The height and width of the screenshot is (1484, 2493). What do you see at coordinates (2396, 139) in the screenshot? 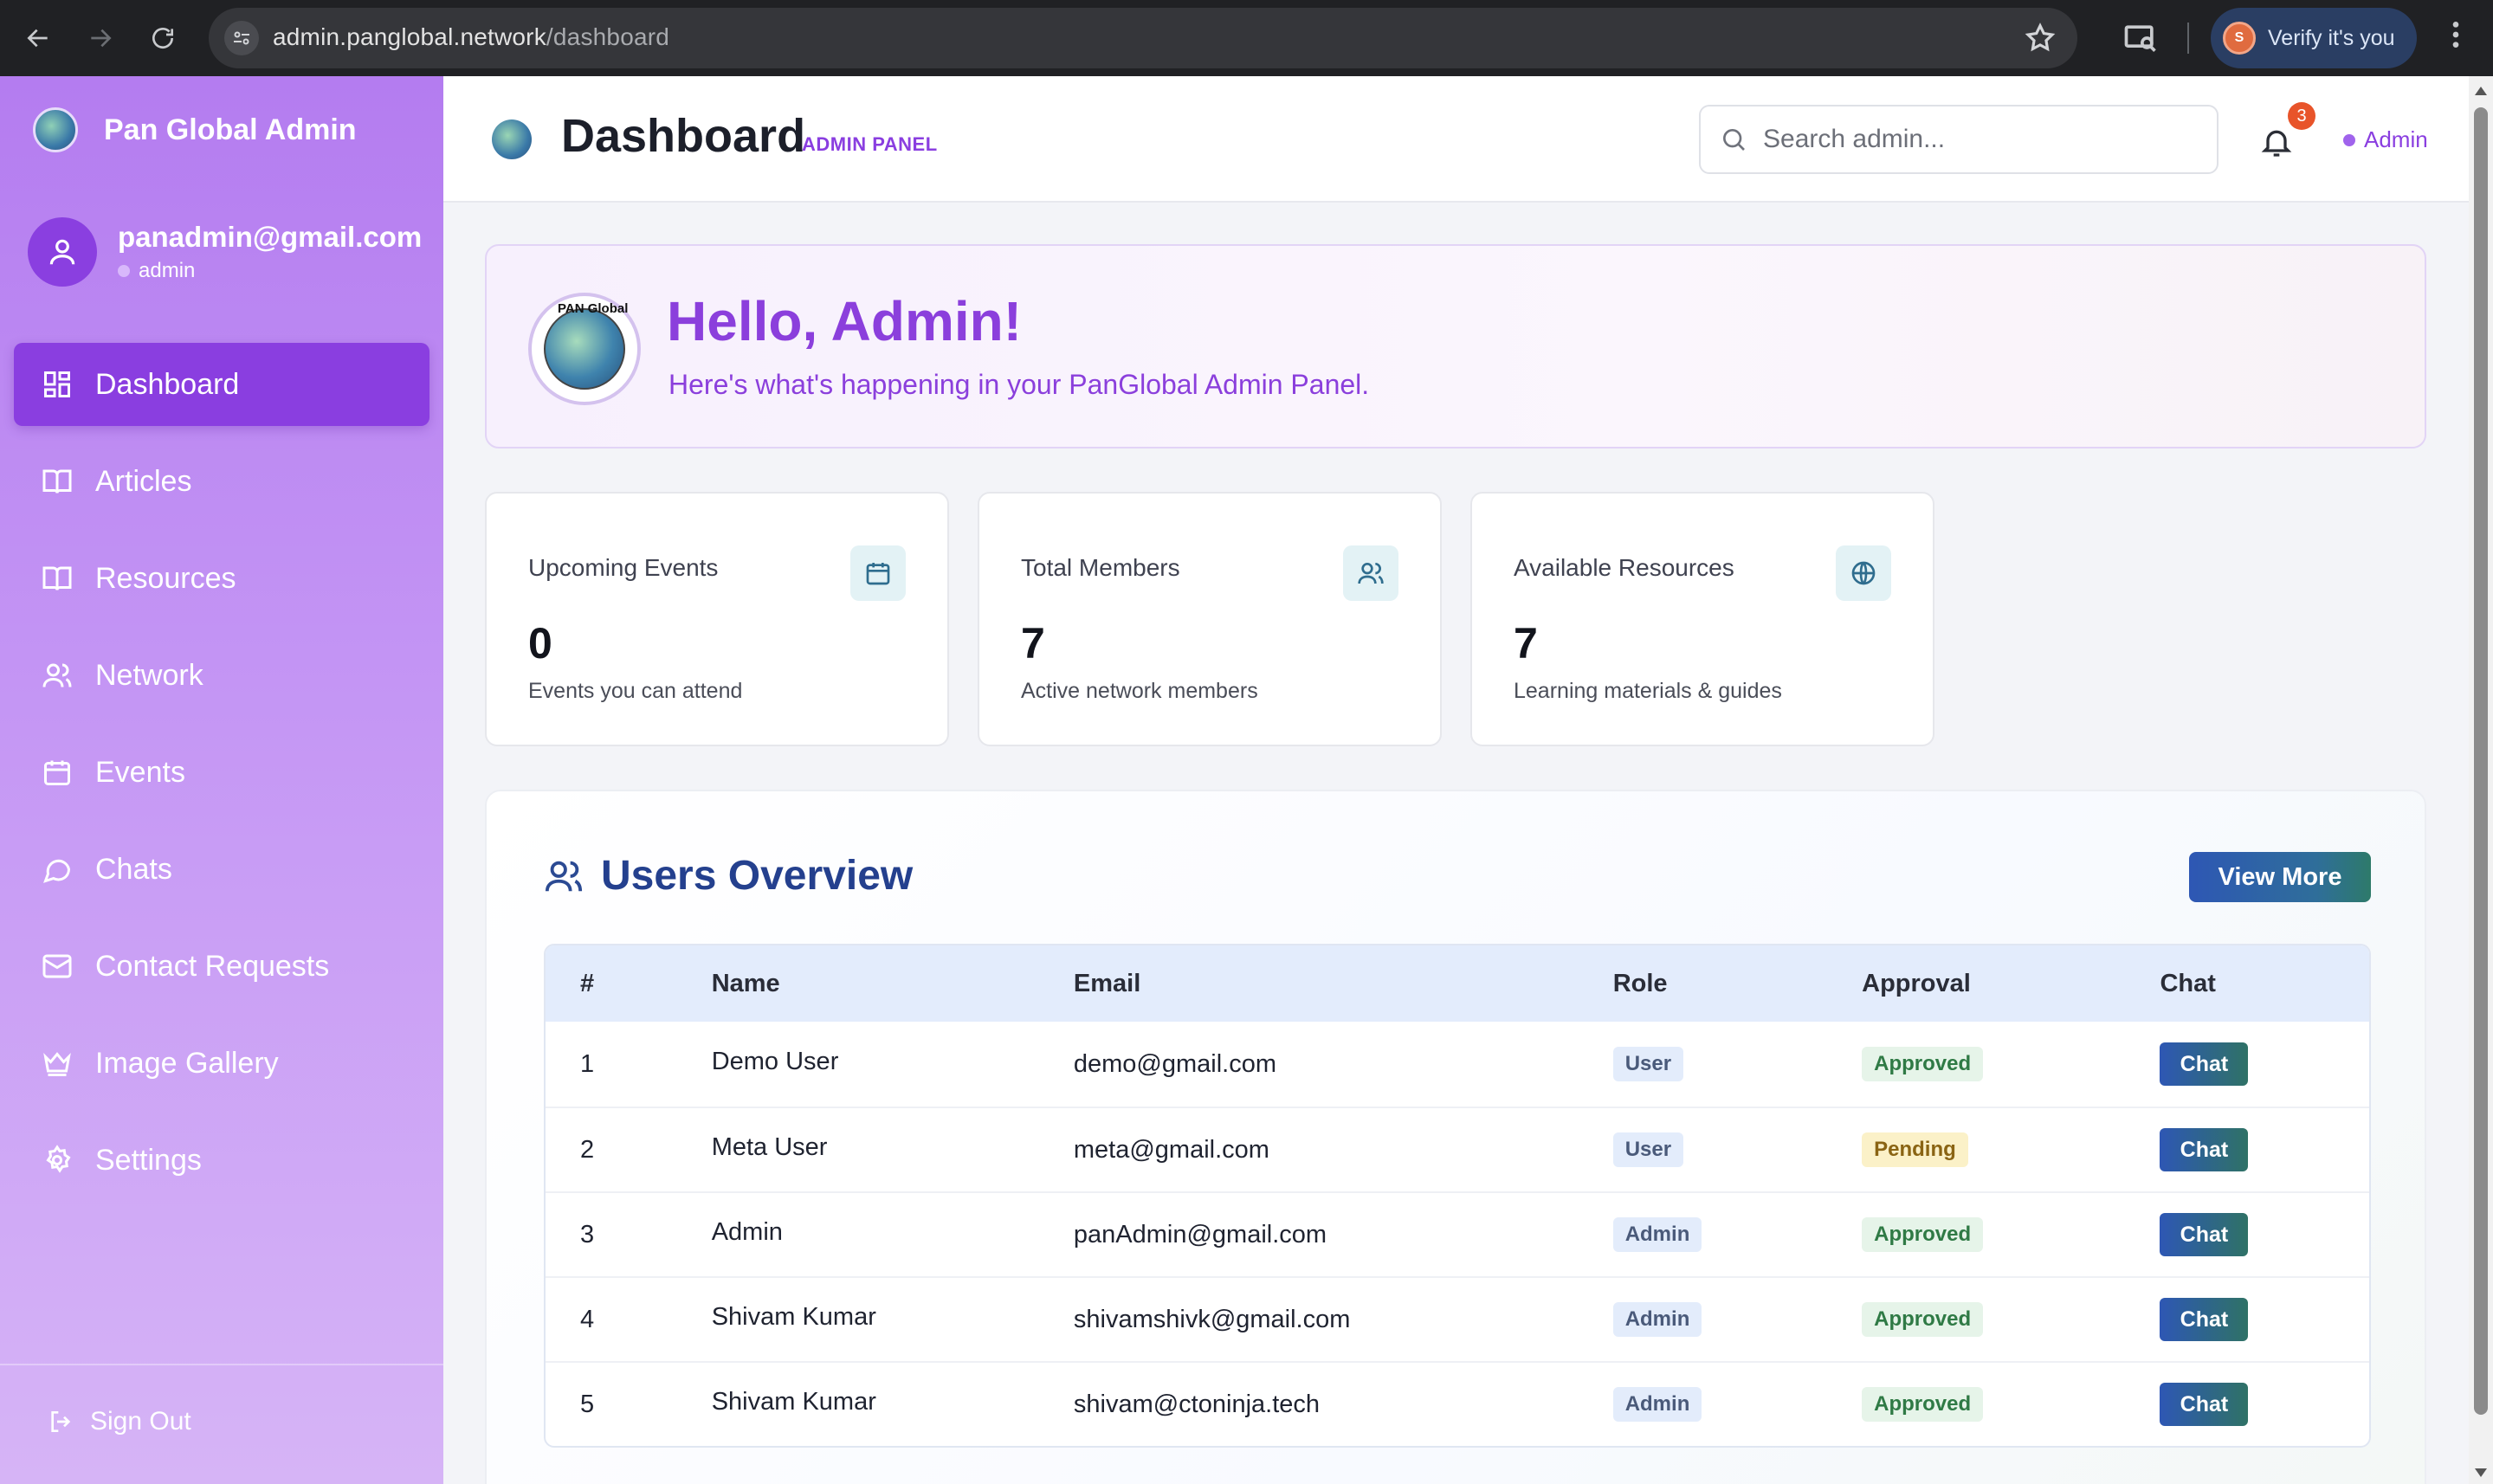
I see `admin-user-text: Admin` at bounding box center [2396, 139].